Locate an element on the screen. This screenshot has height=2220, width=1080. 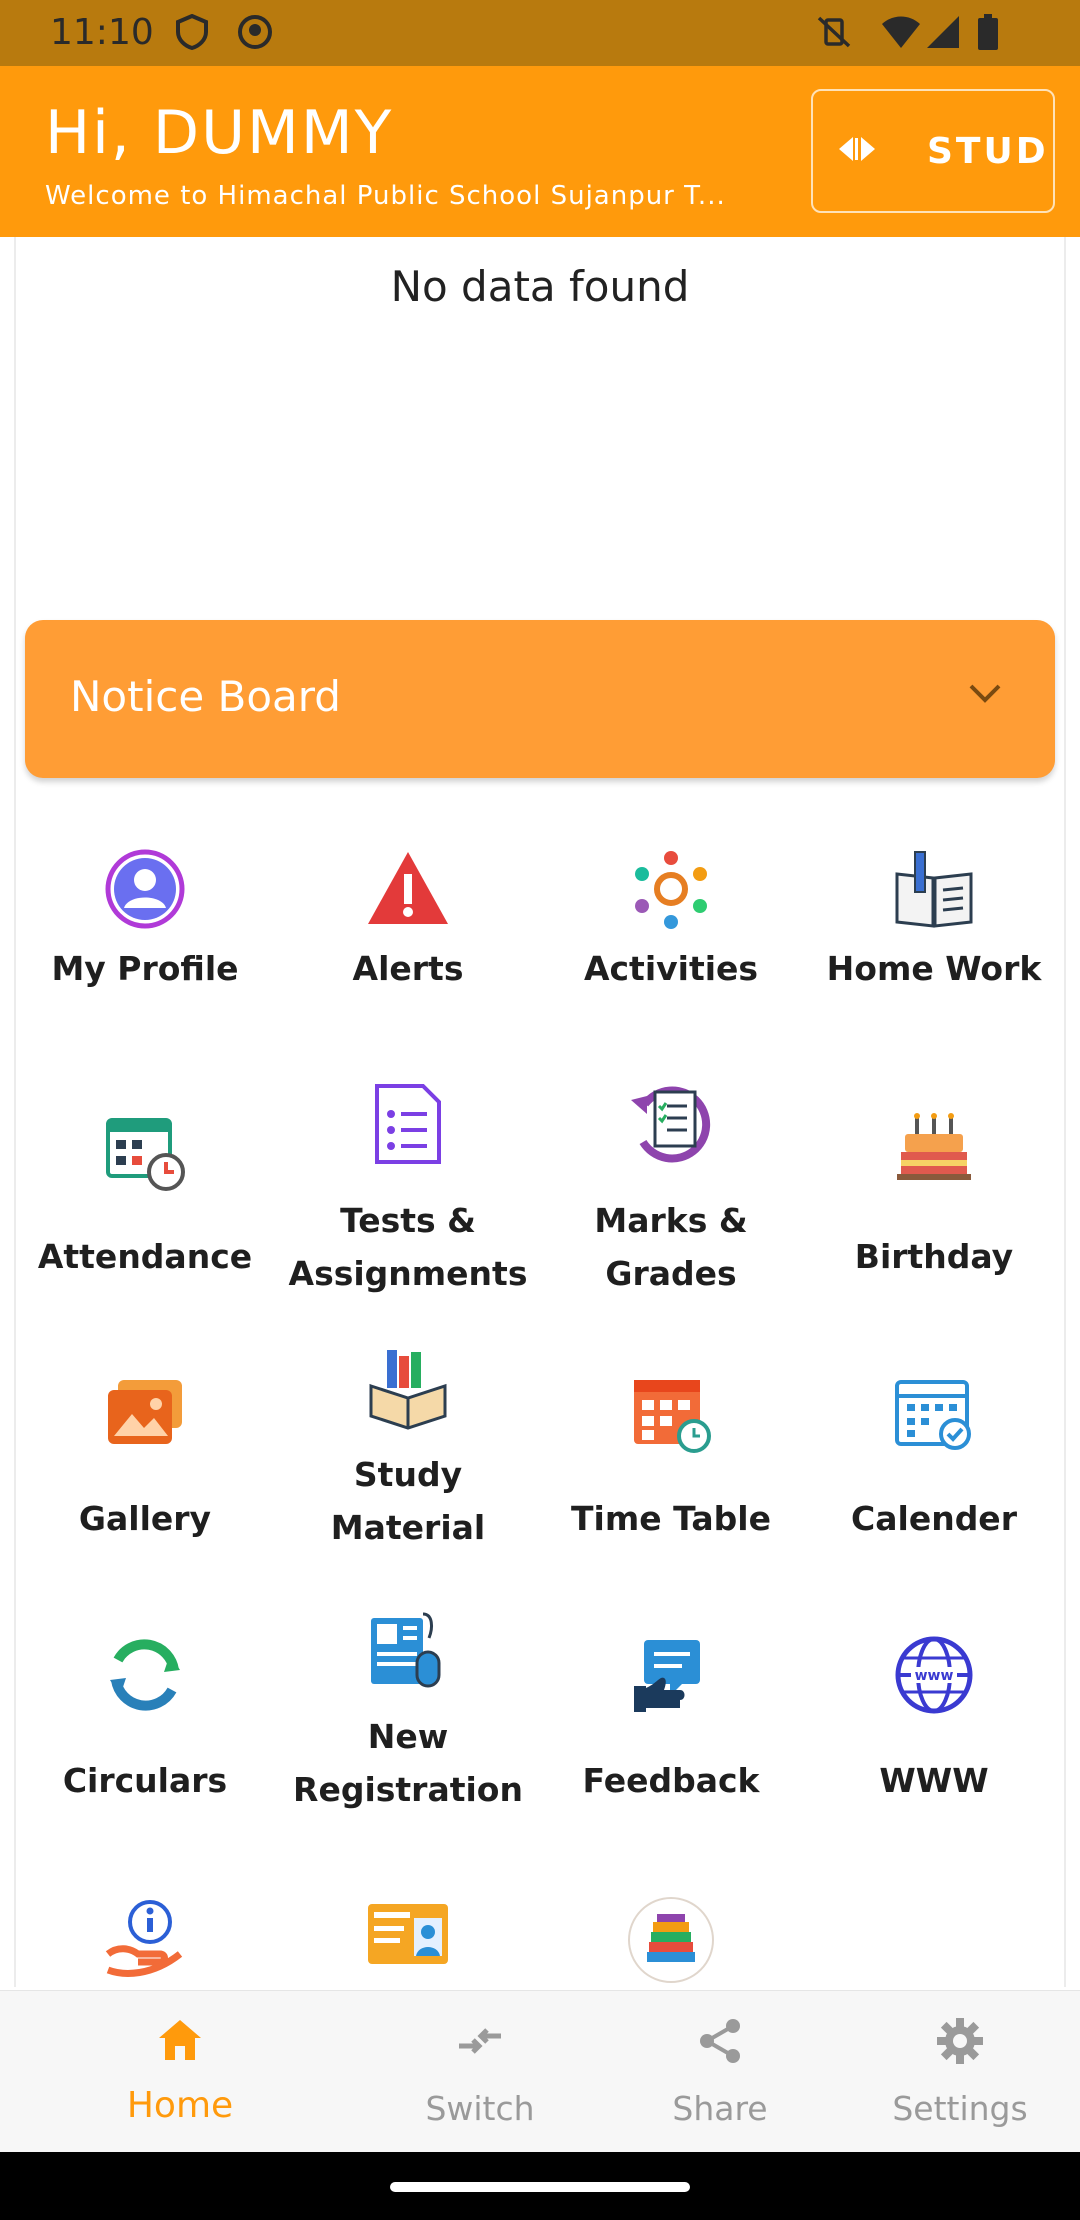
home-gesture-handle is located at coordinates (540, 2187).